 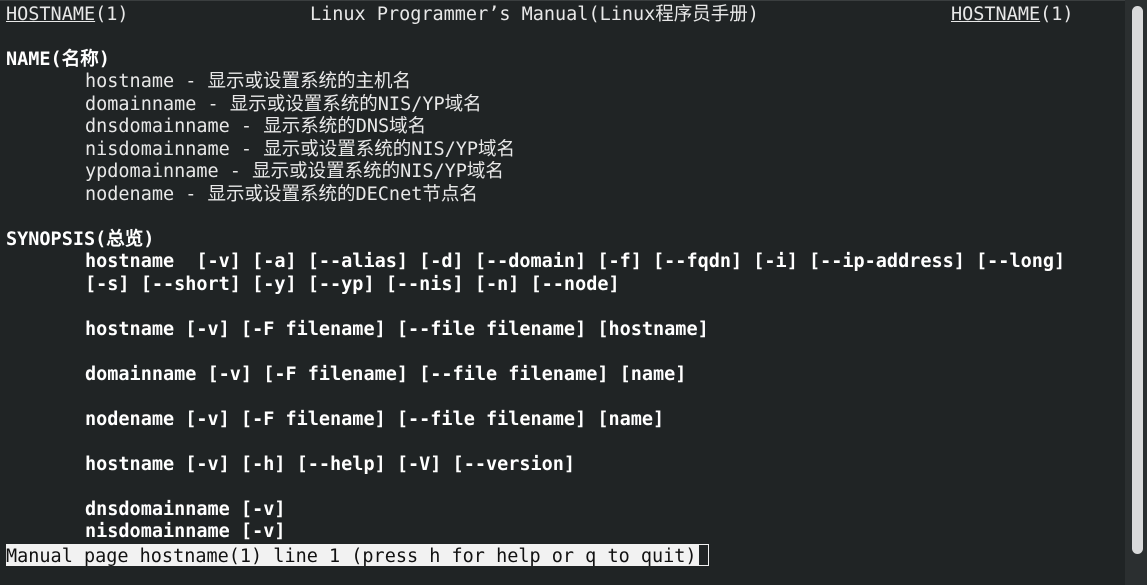 I want to click on header-right: HOSTNAME(1), so click(x=1012, y=15).